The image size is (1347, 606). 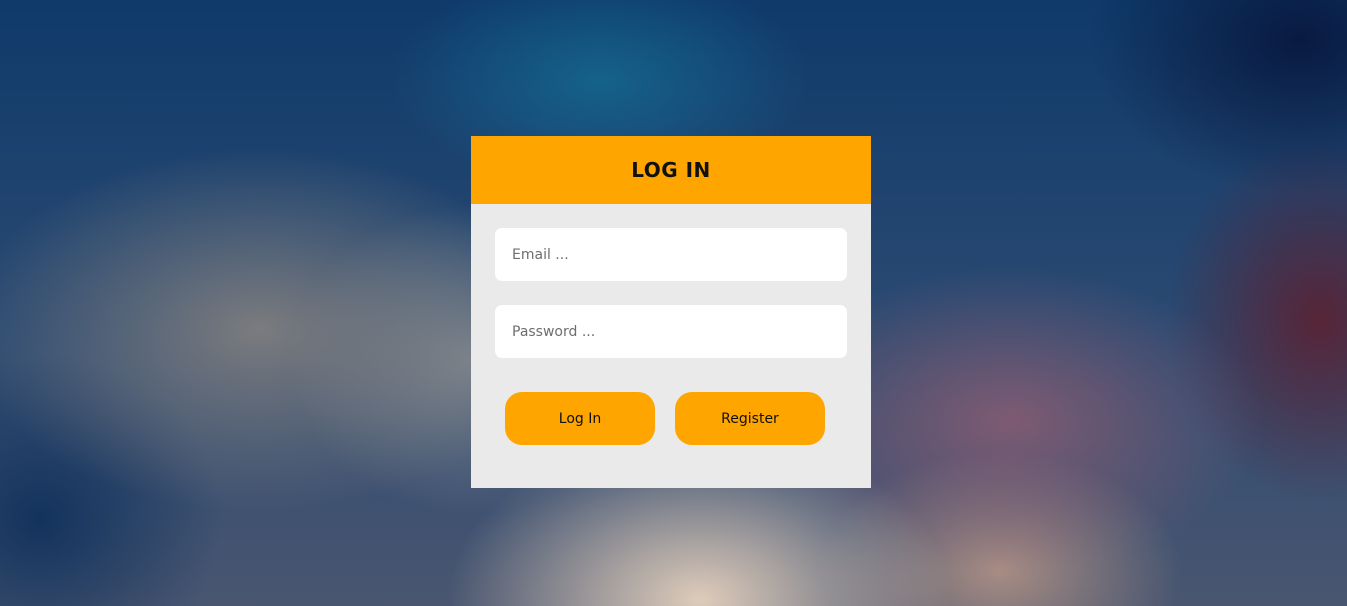 I want to click on login-title: LOG IN, so click(x=671, y=170).